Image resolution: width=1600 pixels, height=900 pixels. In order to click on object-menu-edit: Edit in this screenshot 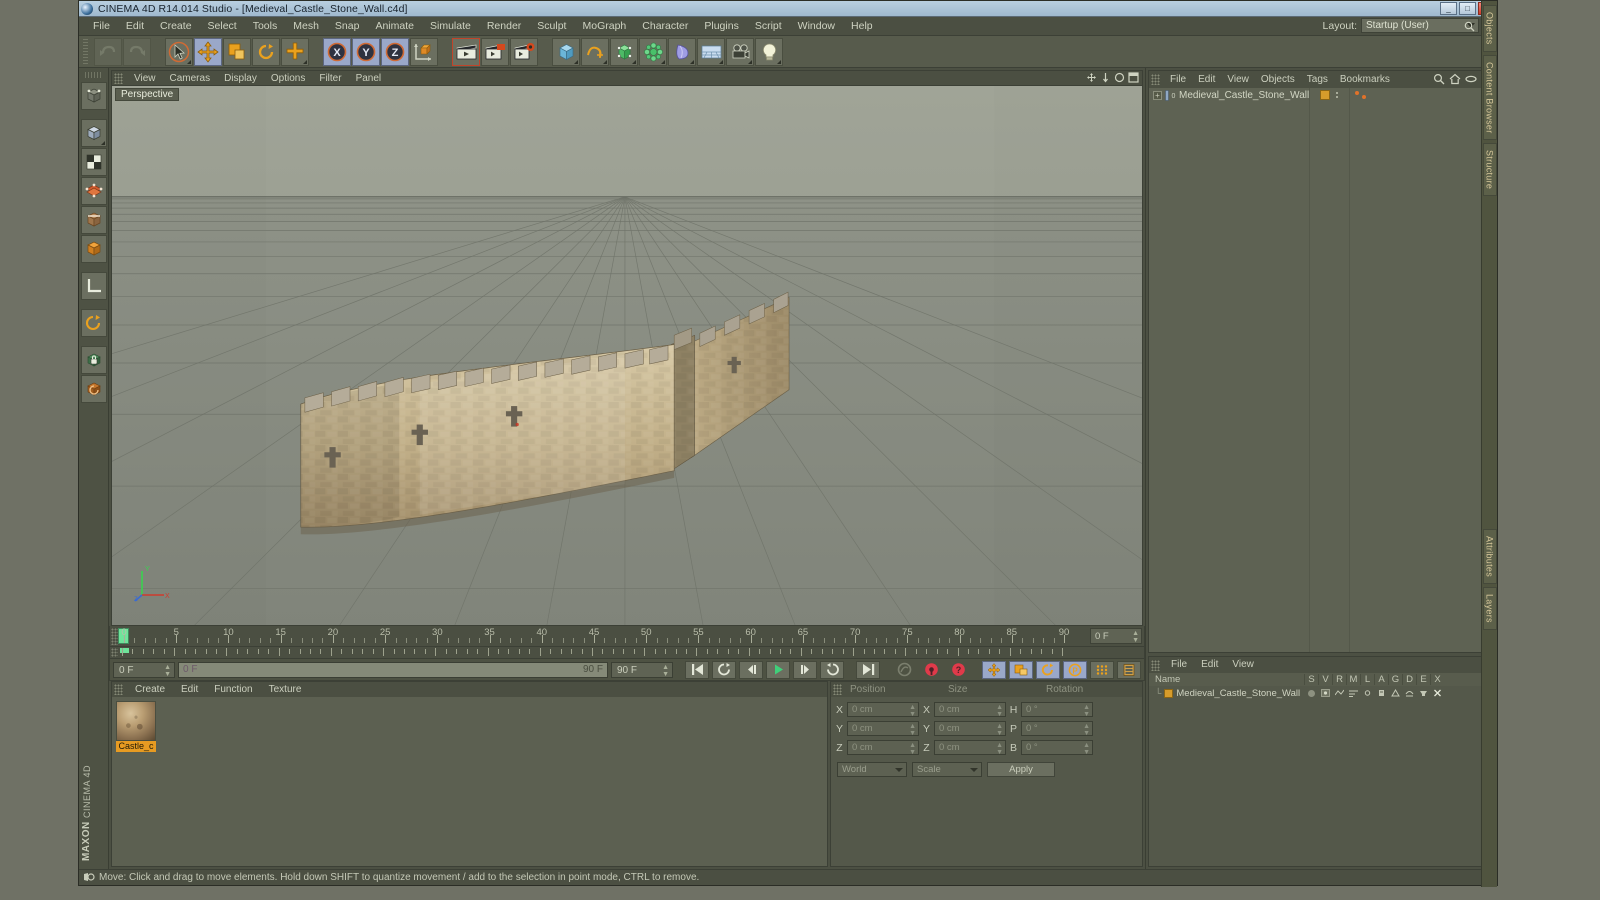, I will do `click(1206, 79)`.